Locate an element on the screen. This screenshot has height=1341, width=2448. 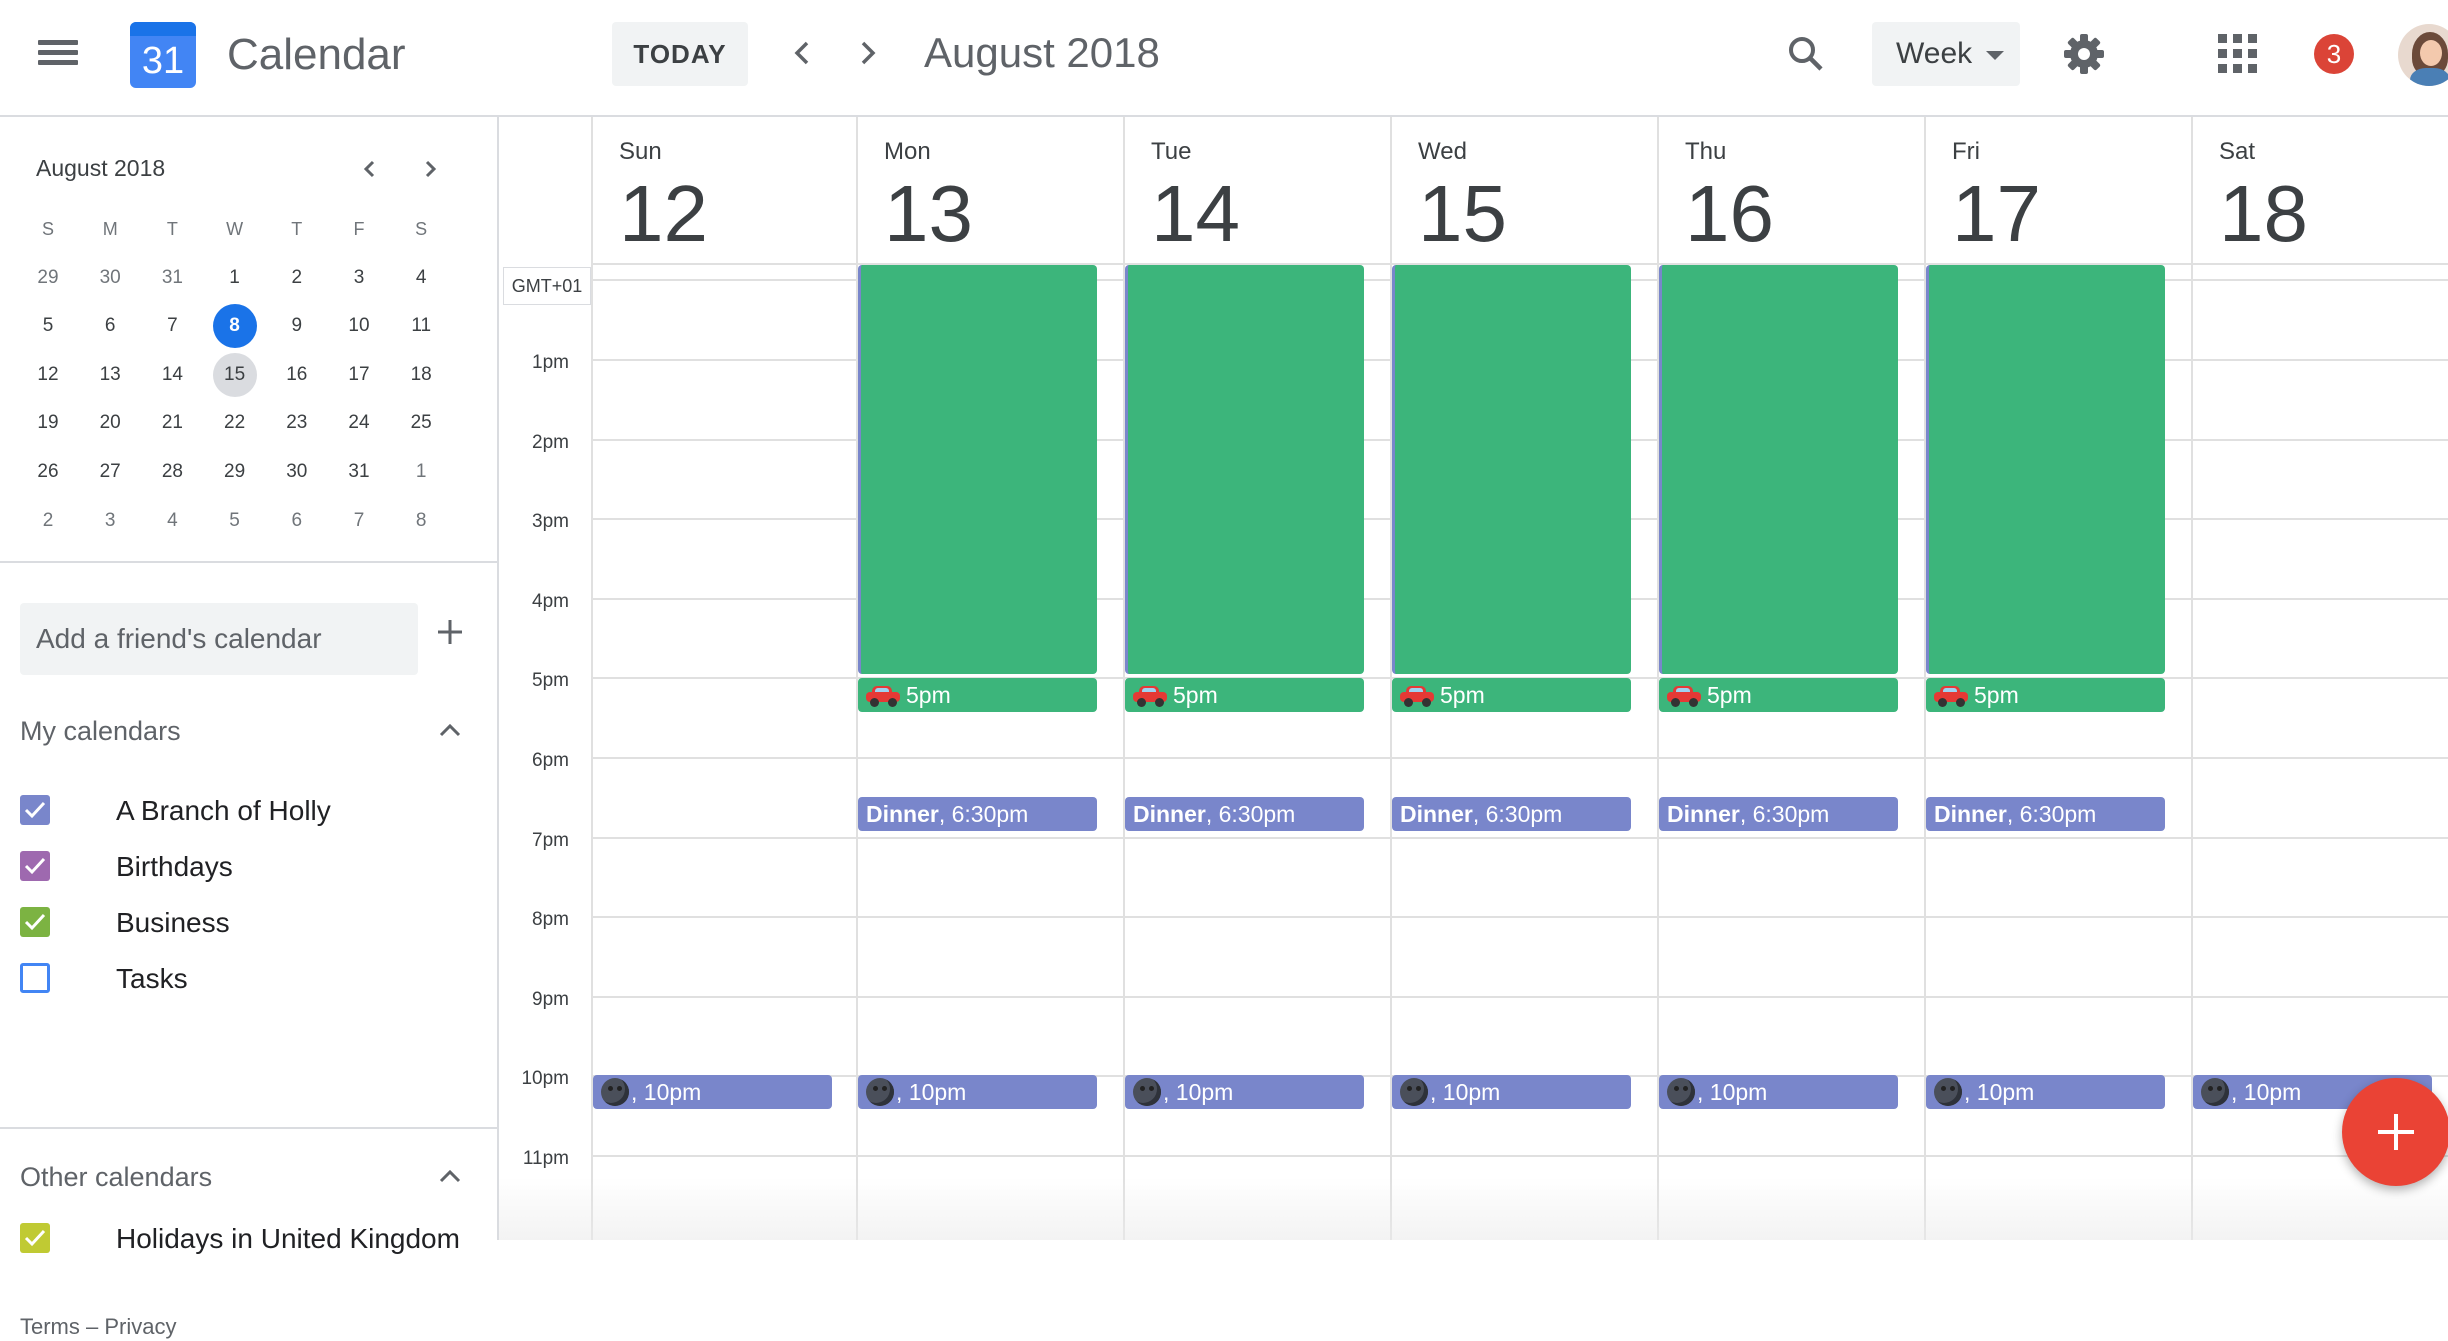
collapse-other-calendars-icon is located at coordinates (450, 1177).